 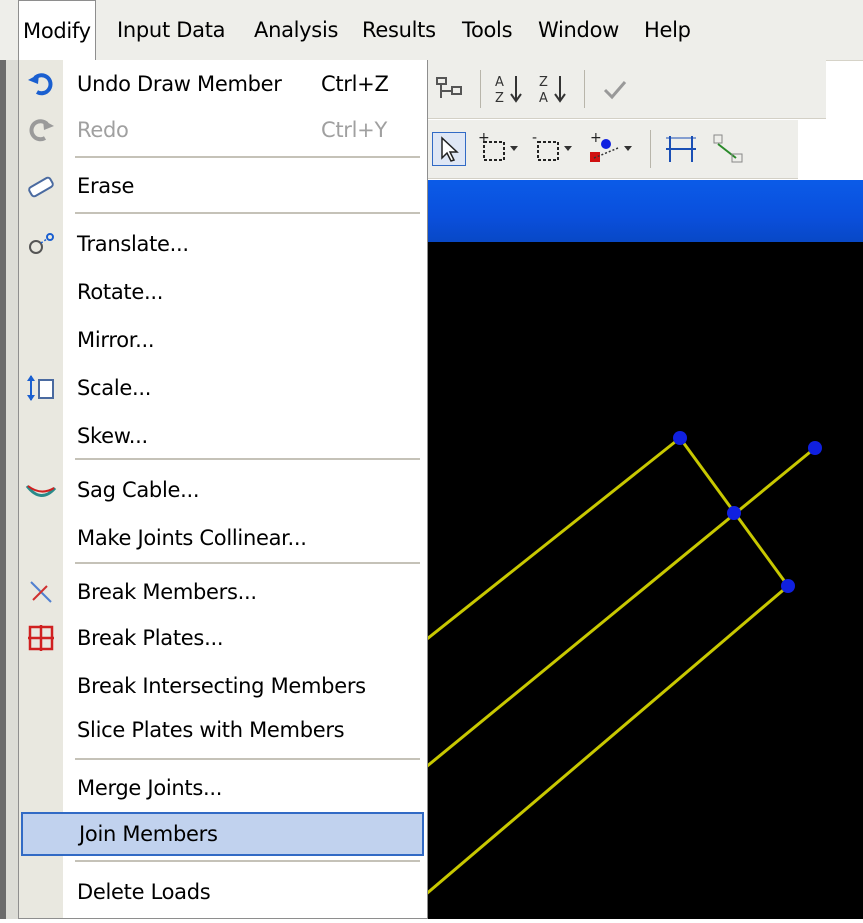 What do you see at coordinates (501, 149) in the screenshot?
I see `add-selection-box-icon: +` at bounding box center [501, 149].